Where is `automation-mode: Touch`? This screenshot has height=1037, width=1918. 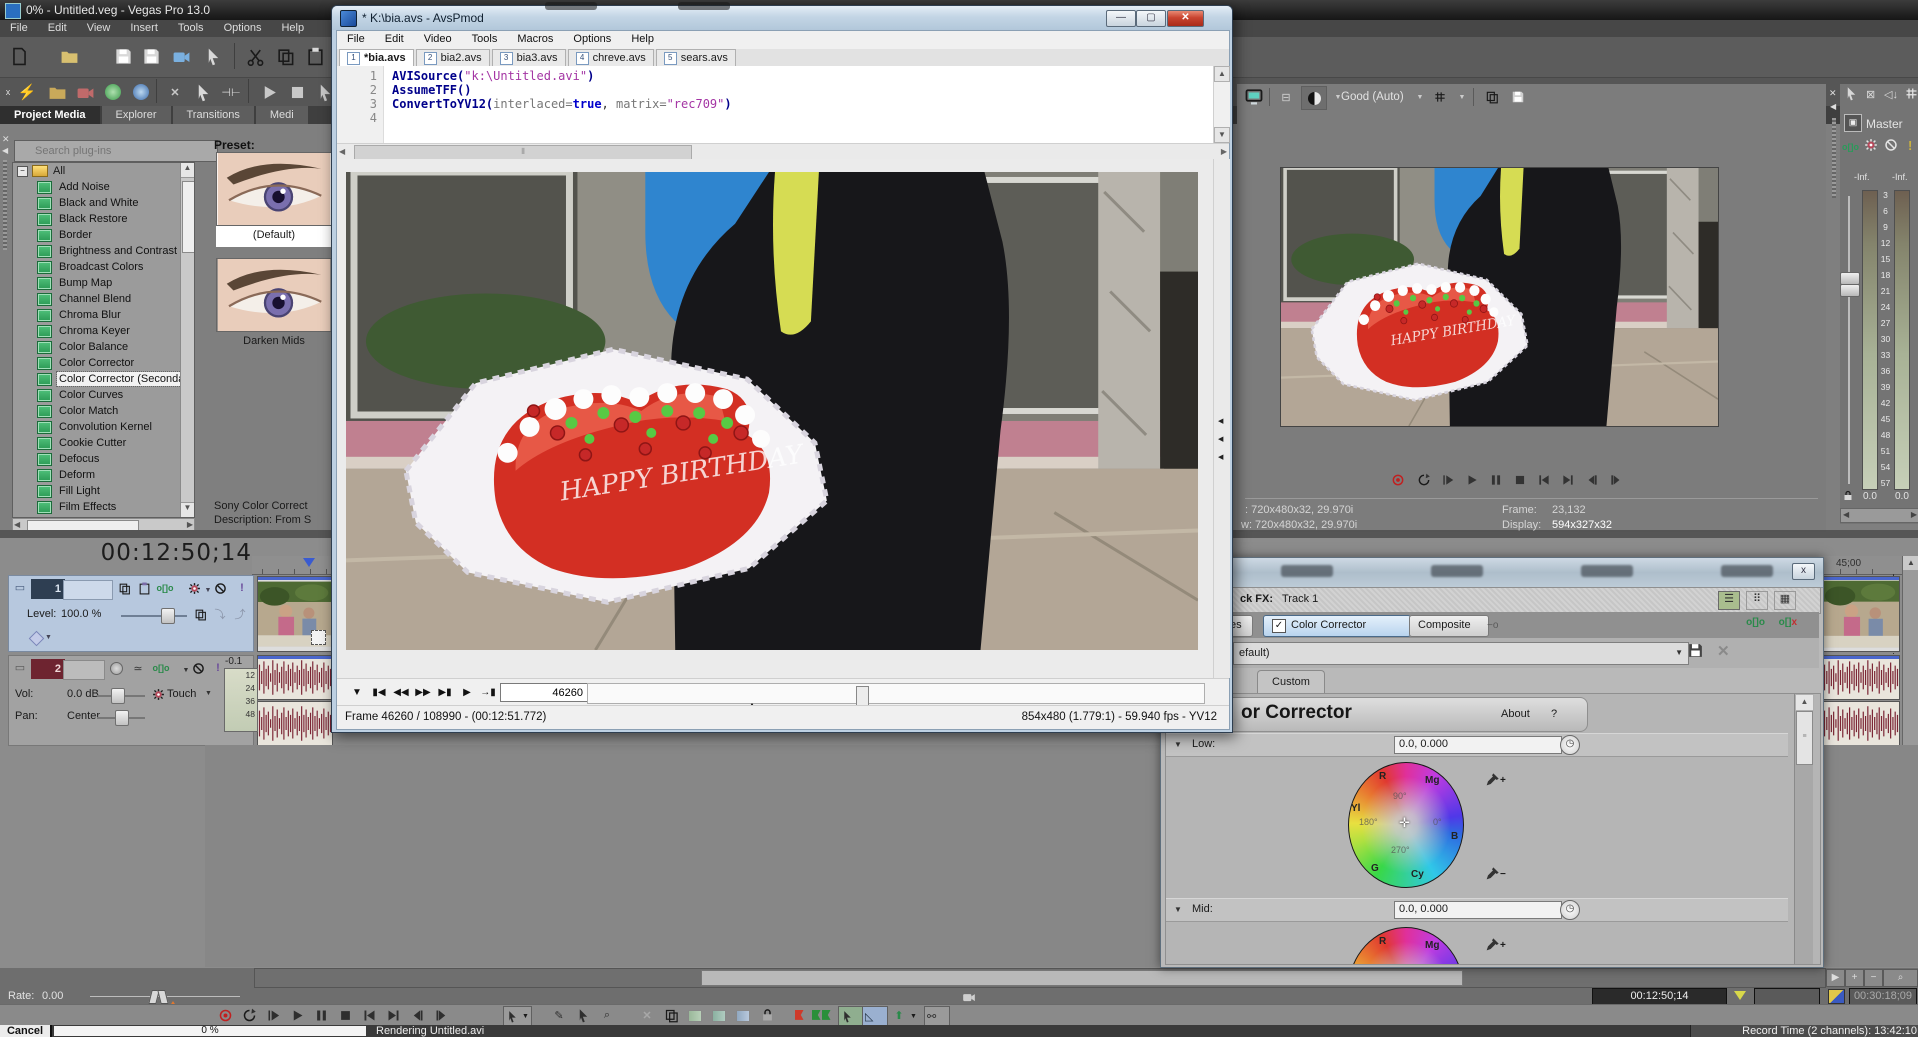 automation-mode: Touch is located at coordinates (181, 694).